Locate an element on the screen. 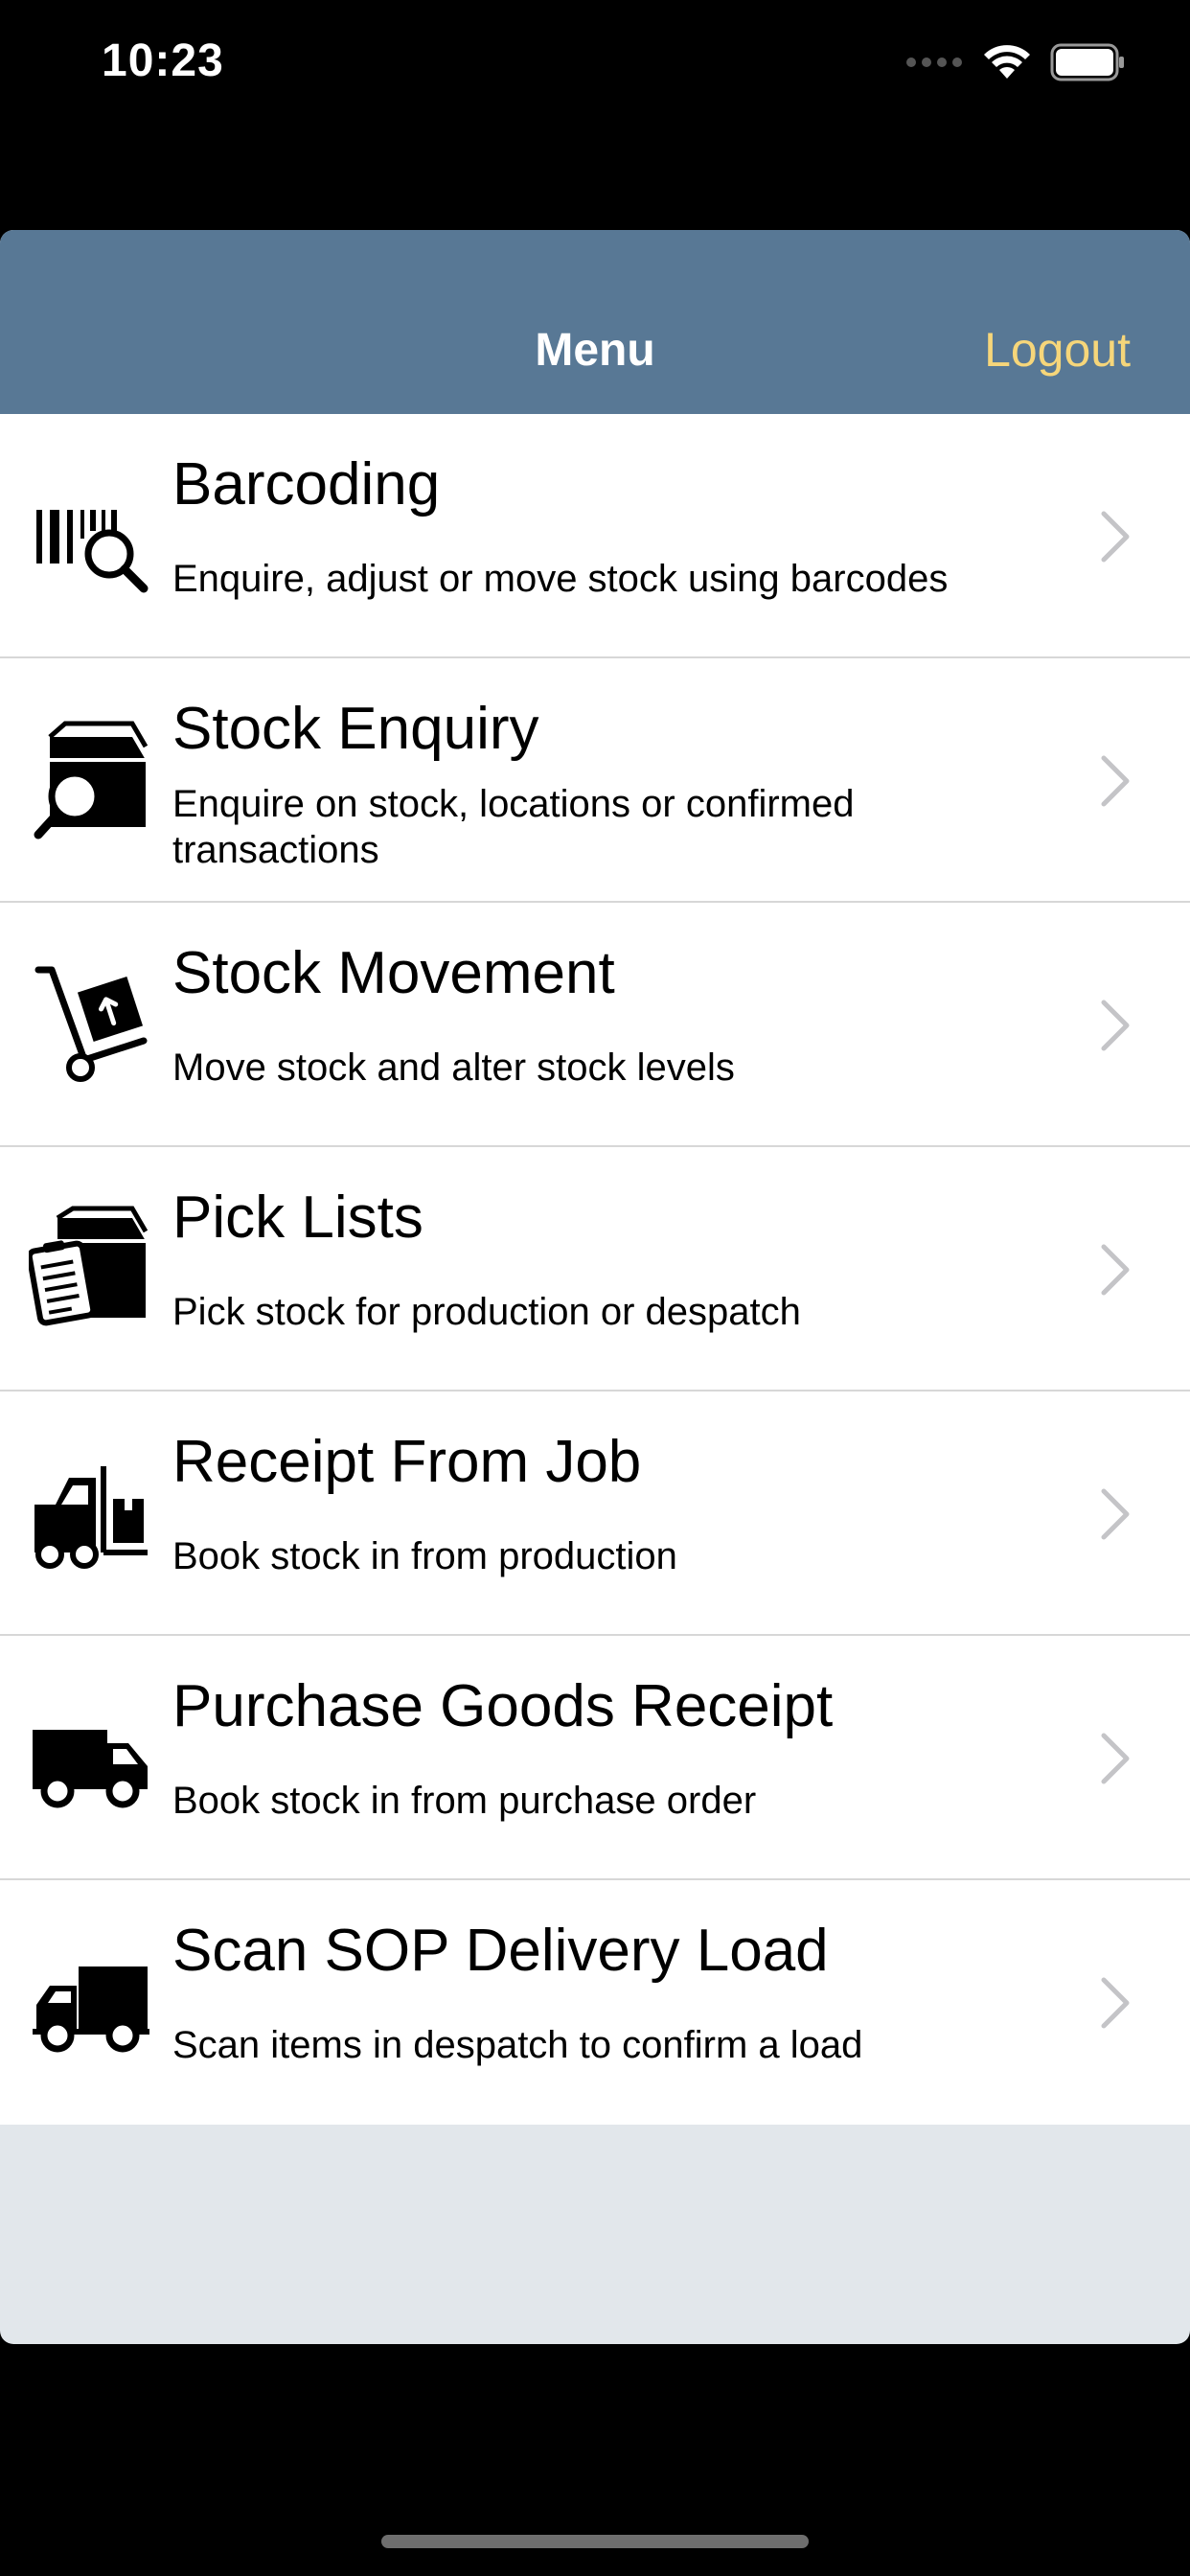 Image resolution: width=1190 pixels, height=2576 pixels. forklift-icon is located at coordinates (91, 1511).